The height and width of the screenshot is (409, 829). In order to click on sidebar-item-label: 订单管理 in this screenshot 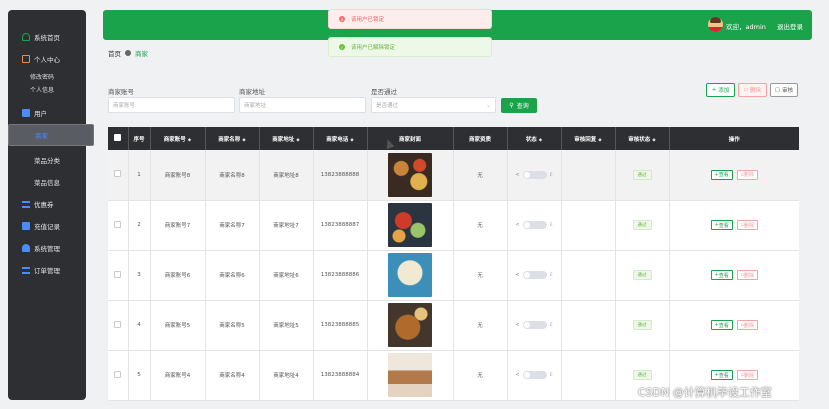, I will do `click(47, 271)`.